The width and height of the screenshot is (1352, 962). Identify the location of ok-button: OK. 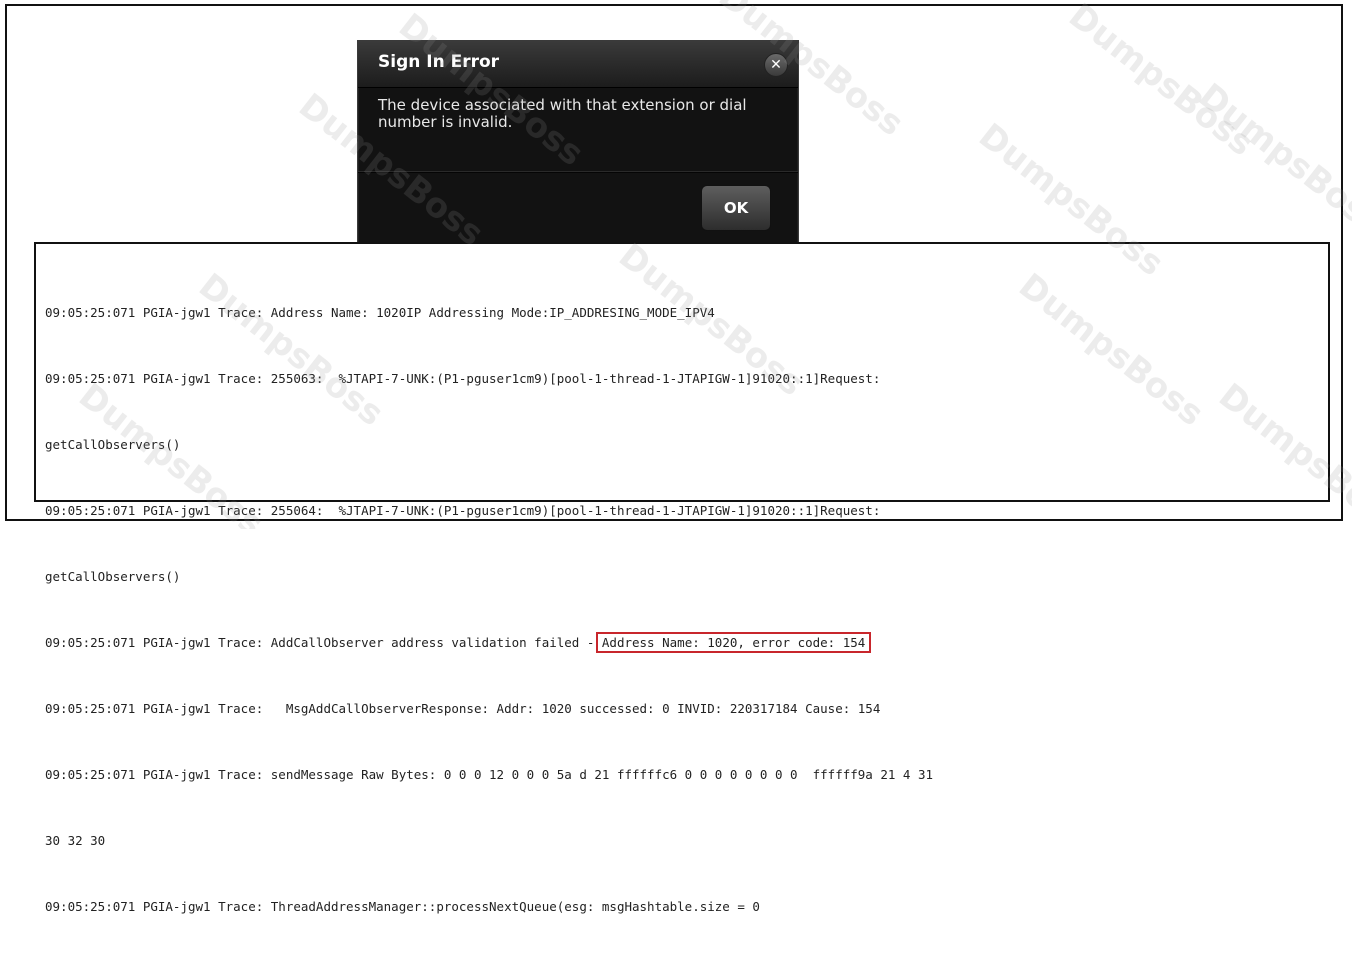
(736, 208).